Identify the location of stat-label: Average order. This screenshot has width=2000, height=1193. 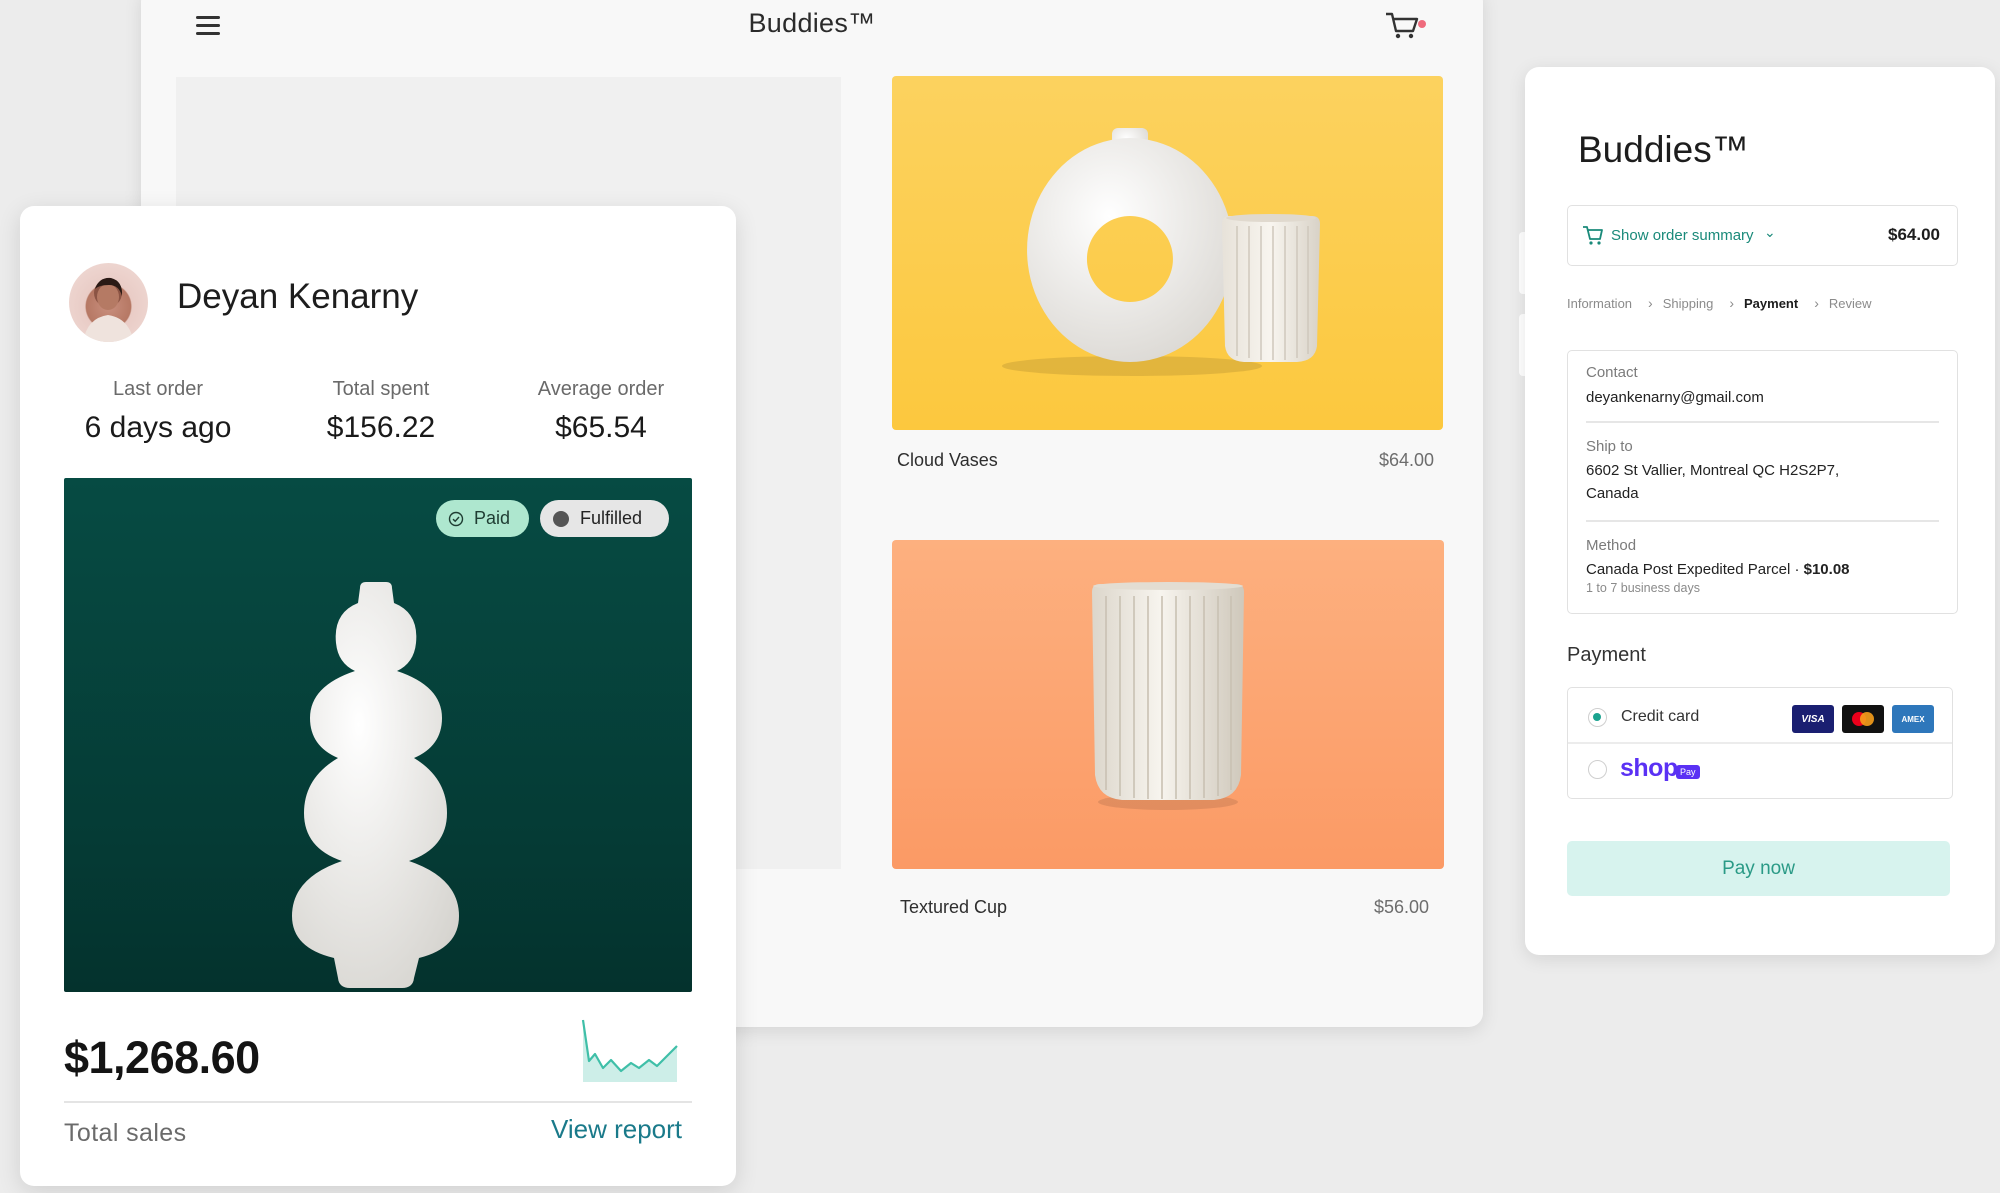
(601, 389).